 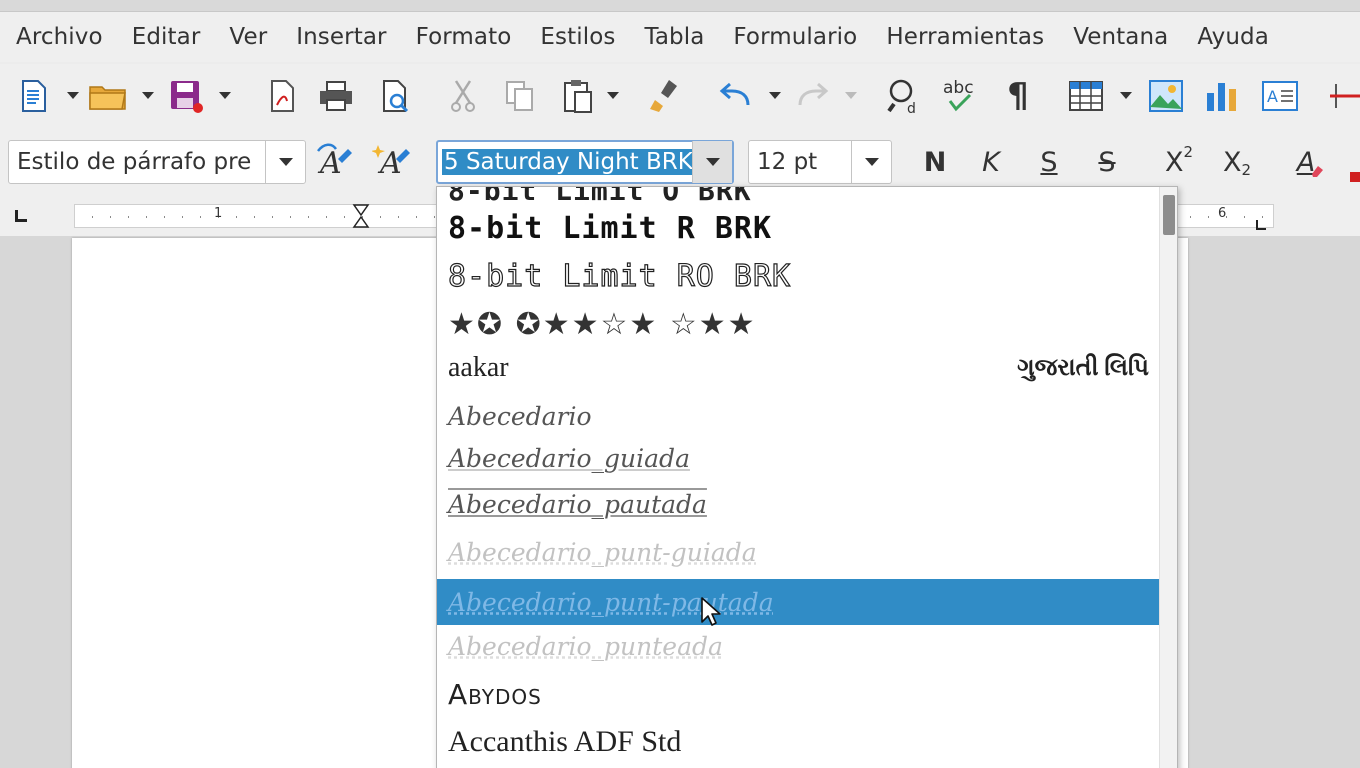 I want to click on menu-formato: Formato, so click(x=464, y=37).